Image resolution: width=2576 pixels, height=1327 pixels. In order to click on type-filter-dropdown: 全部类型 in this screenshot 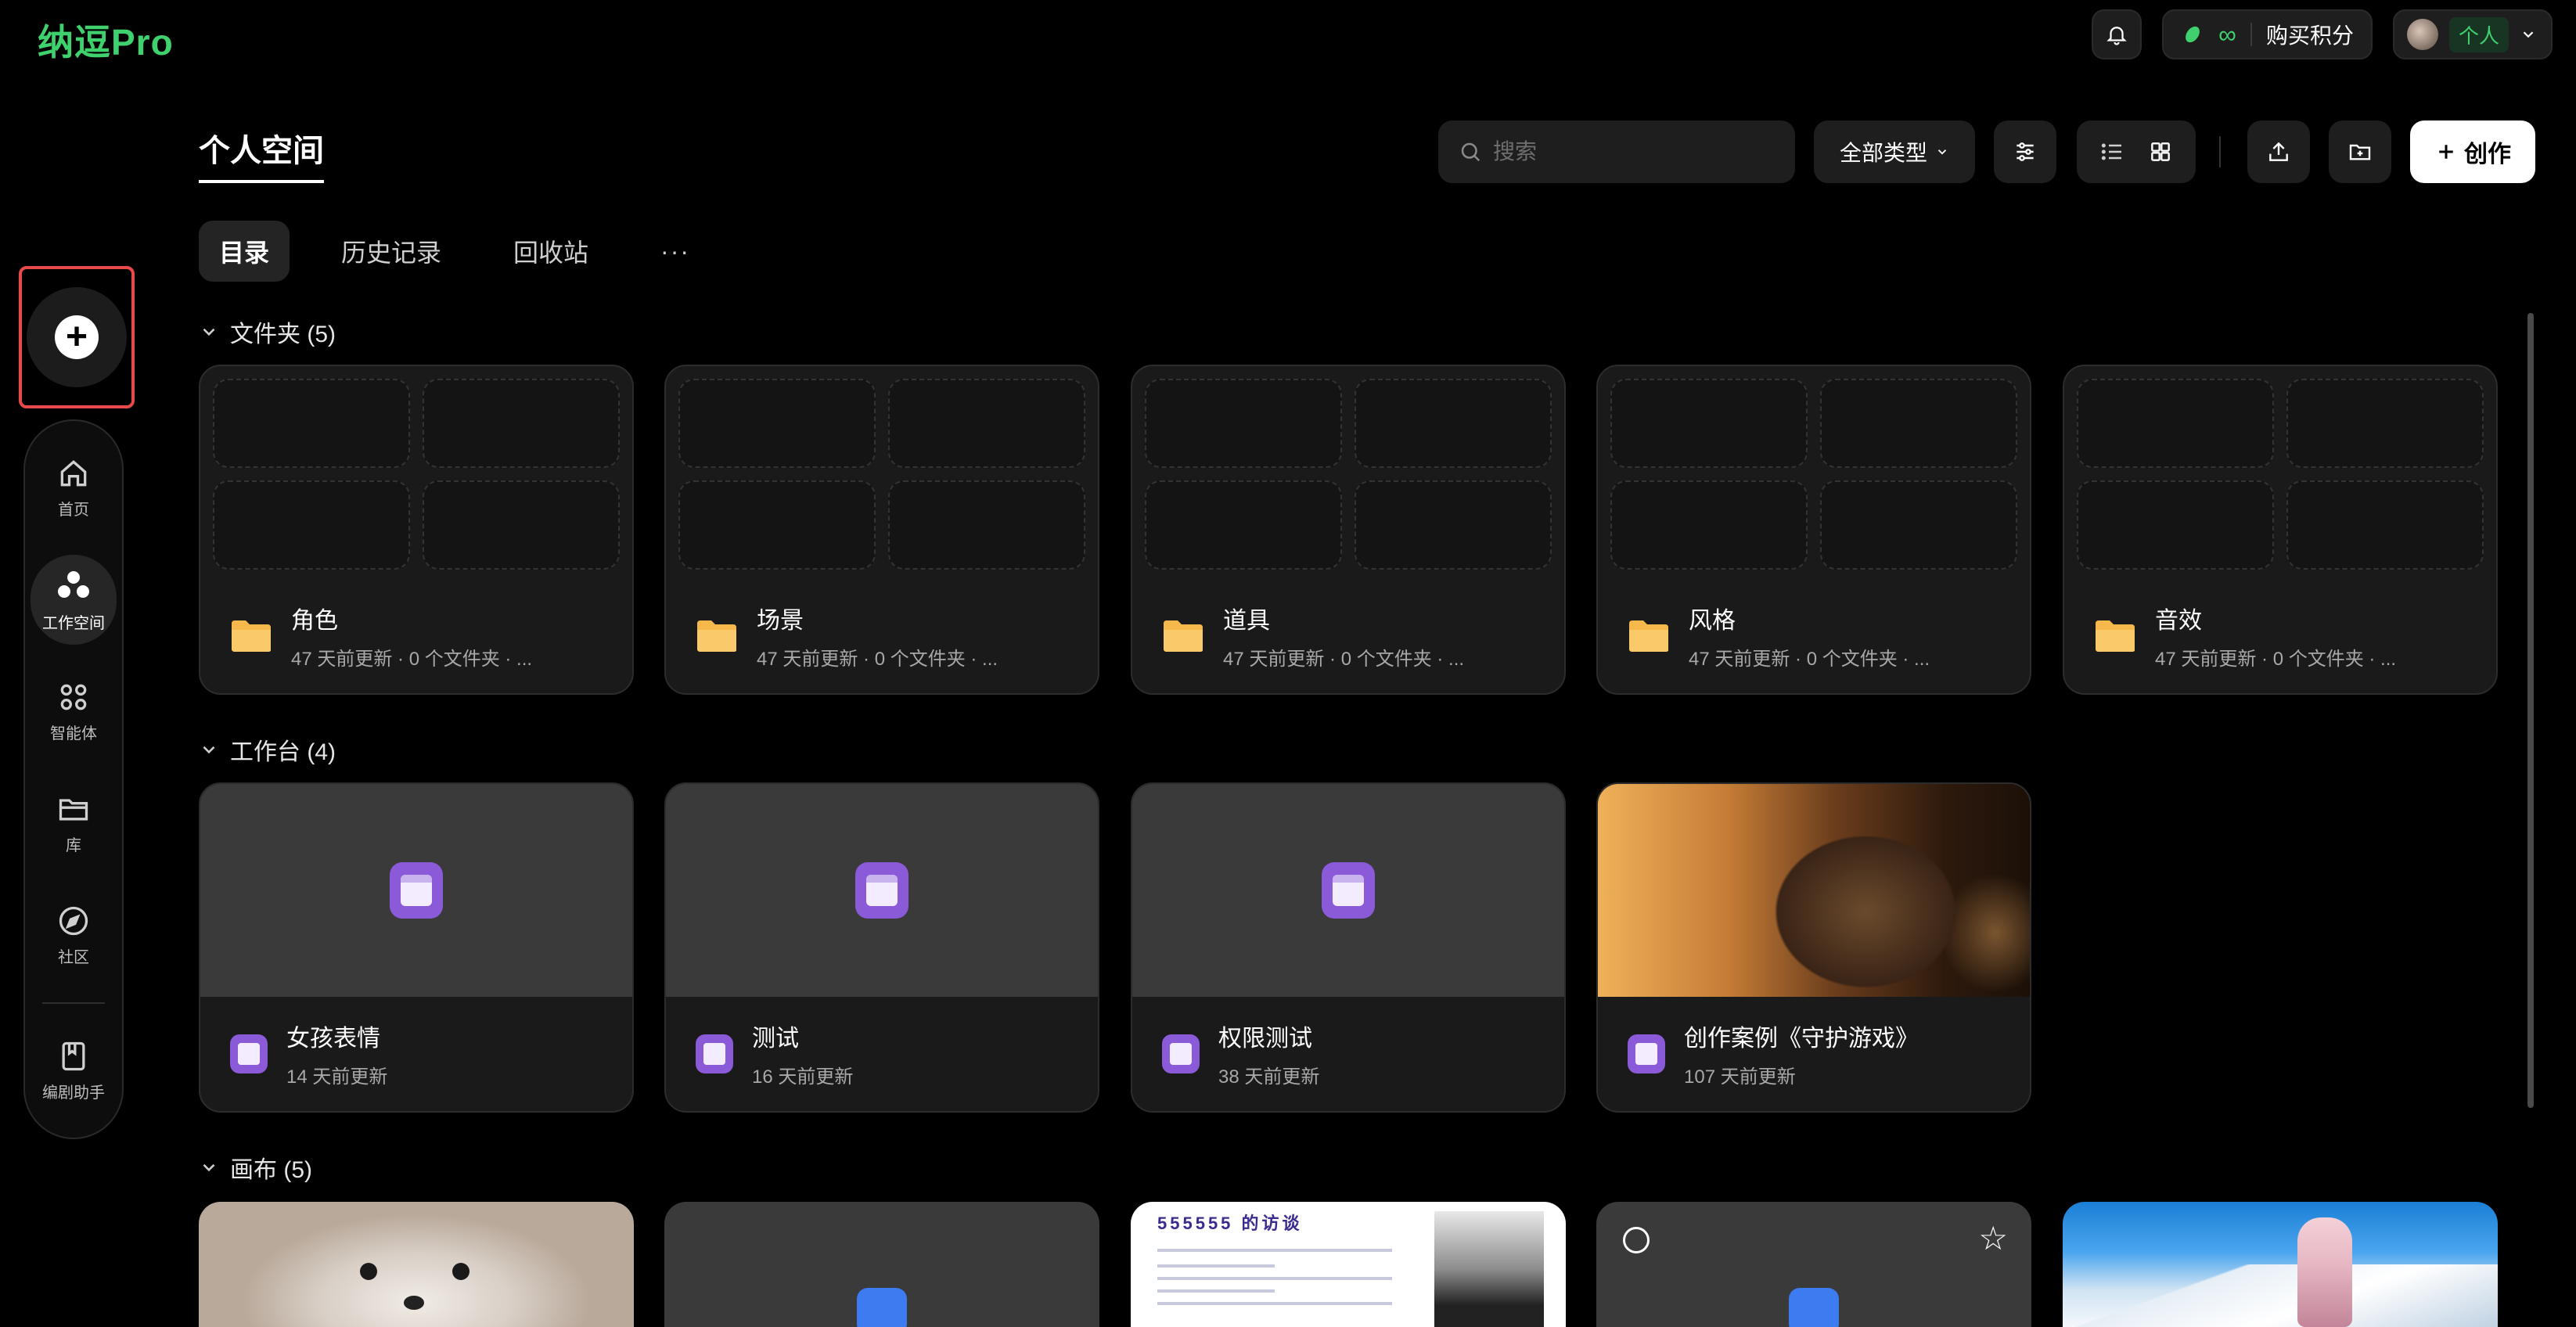, I will do `click(1895, 151)`.